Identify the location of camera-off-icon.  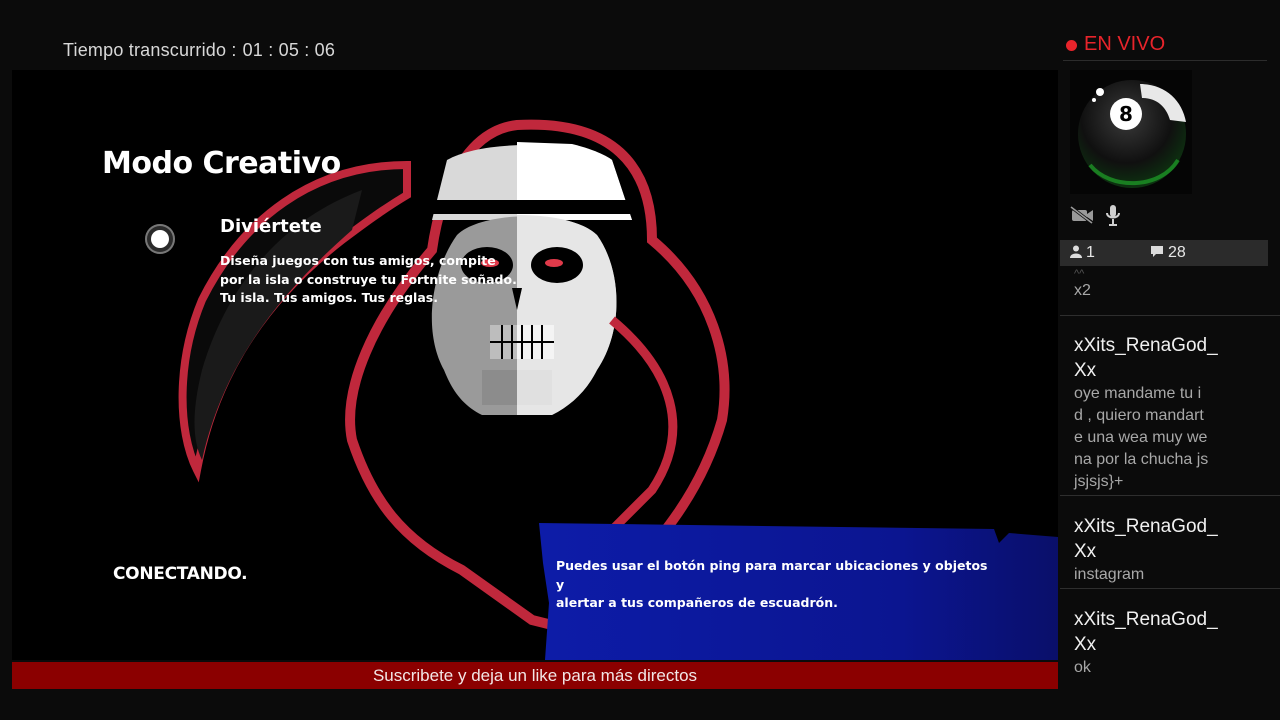
(1081, 215).